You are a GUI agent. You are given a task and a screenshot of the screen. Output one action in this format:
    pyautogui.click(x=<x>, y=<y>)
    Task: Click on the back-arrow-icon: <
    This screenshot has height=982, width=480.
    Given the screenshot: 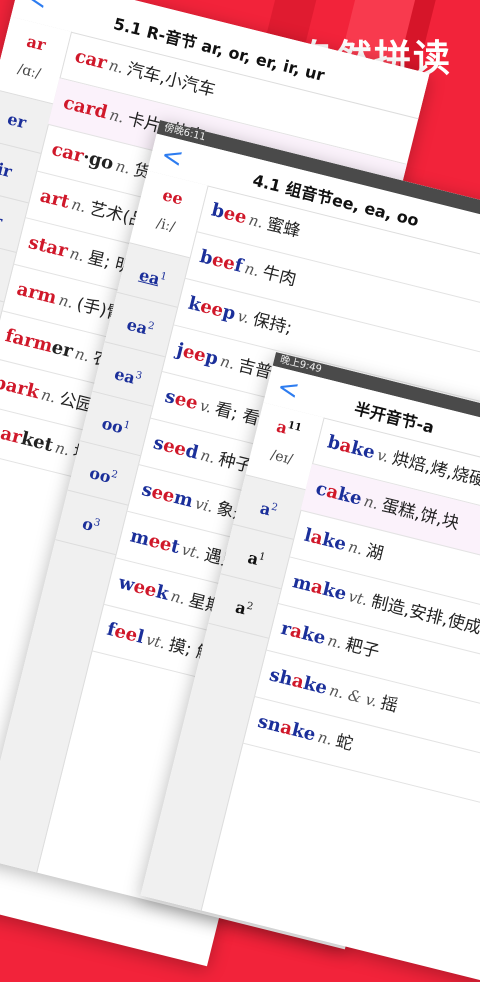 What is the action you would take?
    pyautogui.click(x=288, y=389)
    